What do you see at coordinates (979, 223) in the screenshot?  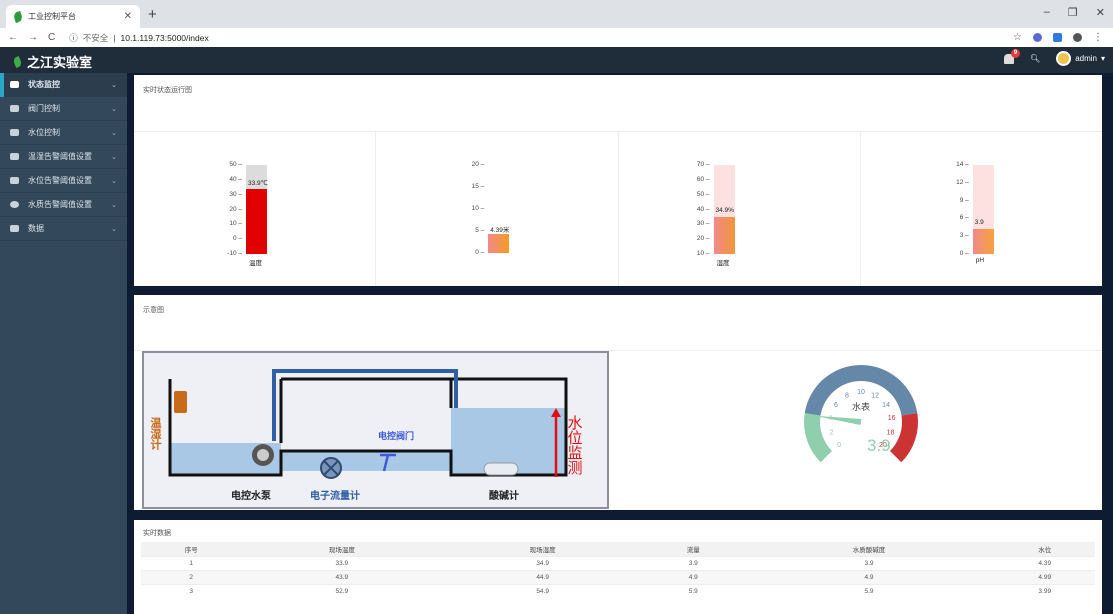 I see `value-label: 3.9` at bounding box center [979, 223].